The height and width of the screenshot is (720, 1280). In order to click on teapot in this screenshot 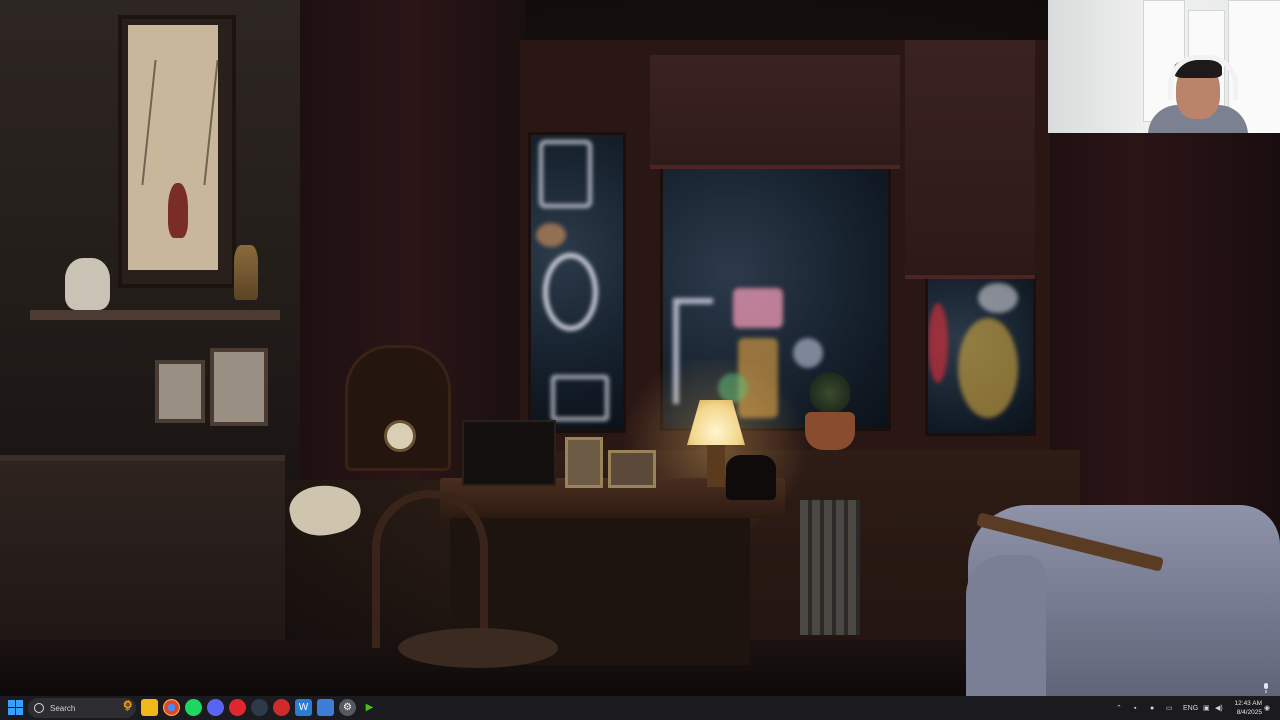, I will do `click(87, 284)`.